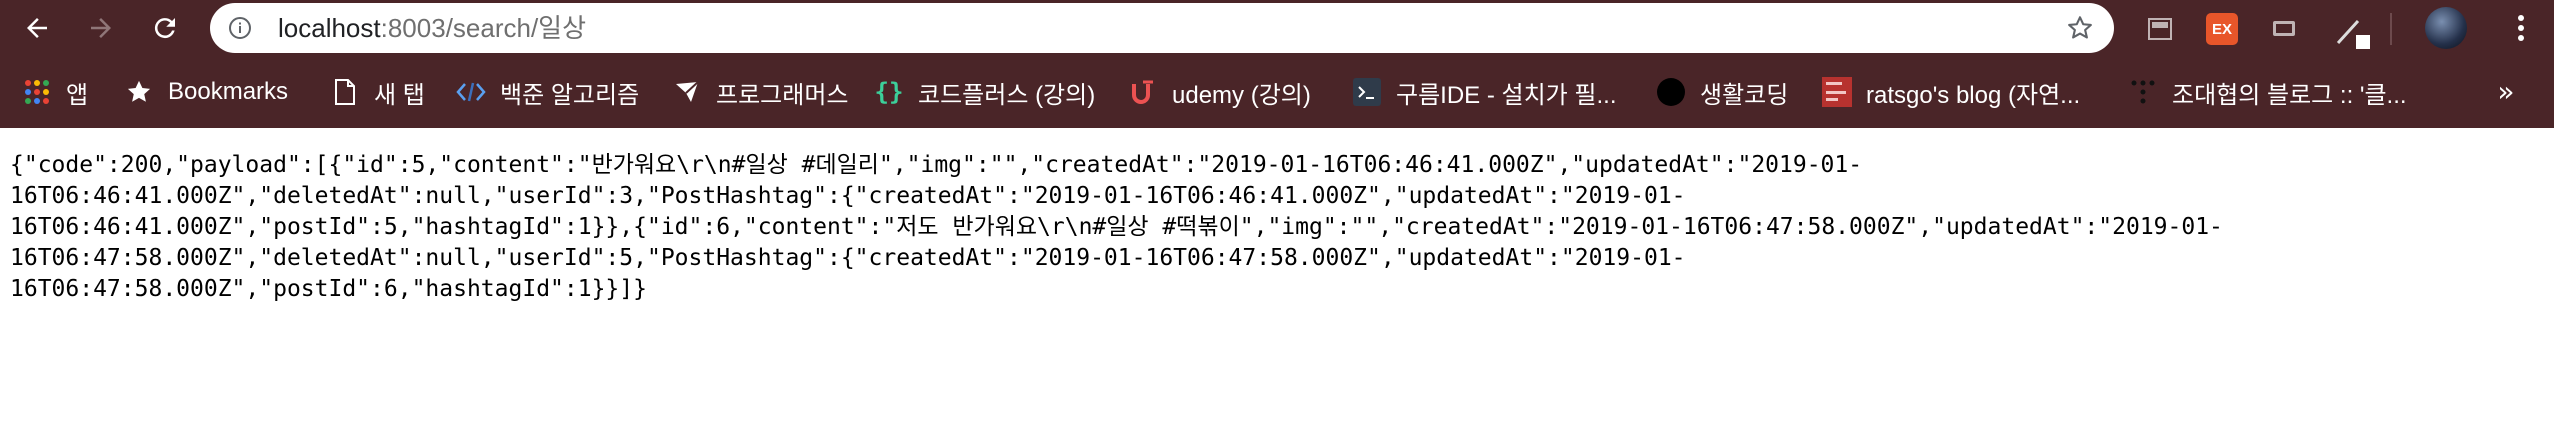 This screenshot has height=436, width=2554. Describe the element at coordinates (1367, 92) in the screenshot. I see `terminal-icon` at that location.